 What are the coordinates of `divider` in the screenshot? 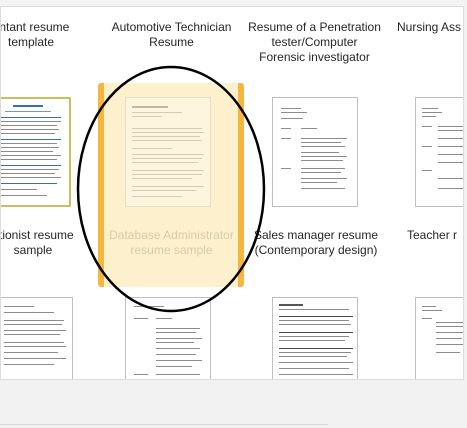 It's located at (164, 424).